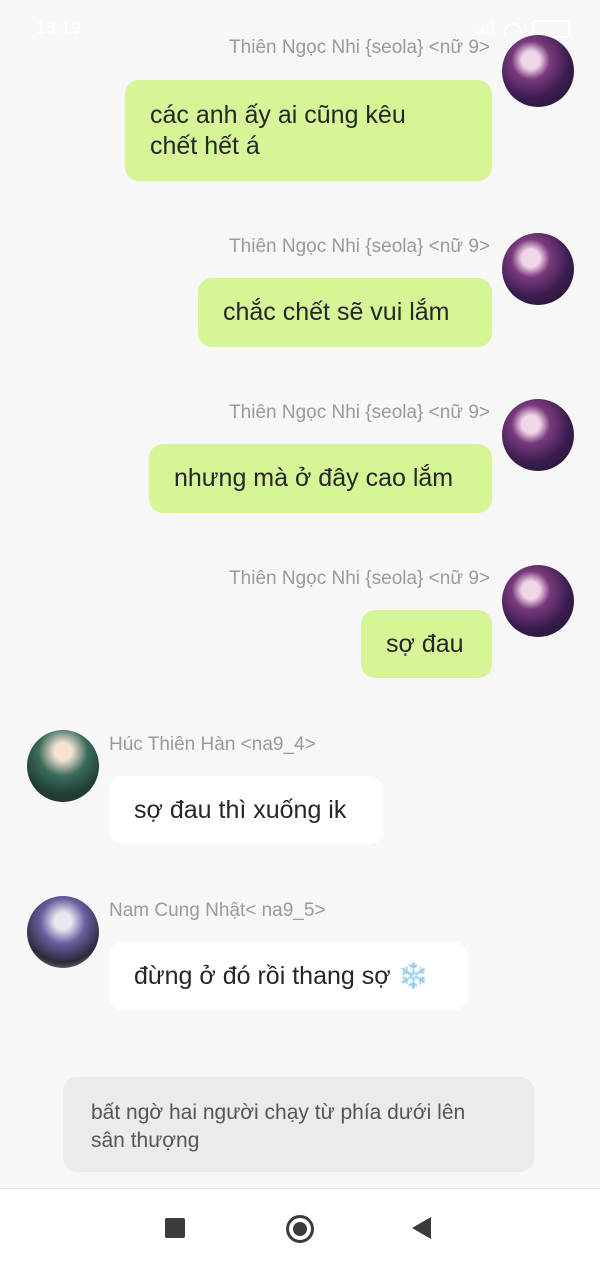 This screenshot has width=600, height=1268. Describe the element at coordinates (278, 1112) in the screenshot. I see `narration-line: bất ngờ hai người chạy từ phía dưới lên` at that location.